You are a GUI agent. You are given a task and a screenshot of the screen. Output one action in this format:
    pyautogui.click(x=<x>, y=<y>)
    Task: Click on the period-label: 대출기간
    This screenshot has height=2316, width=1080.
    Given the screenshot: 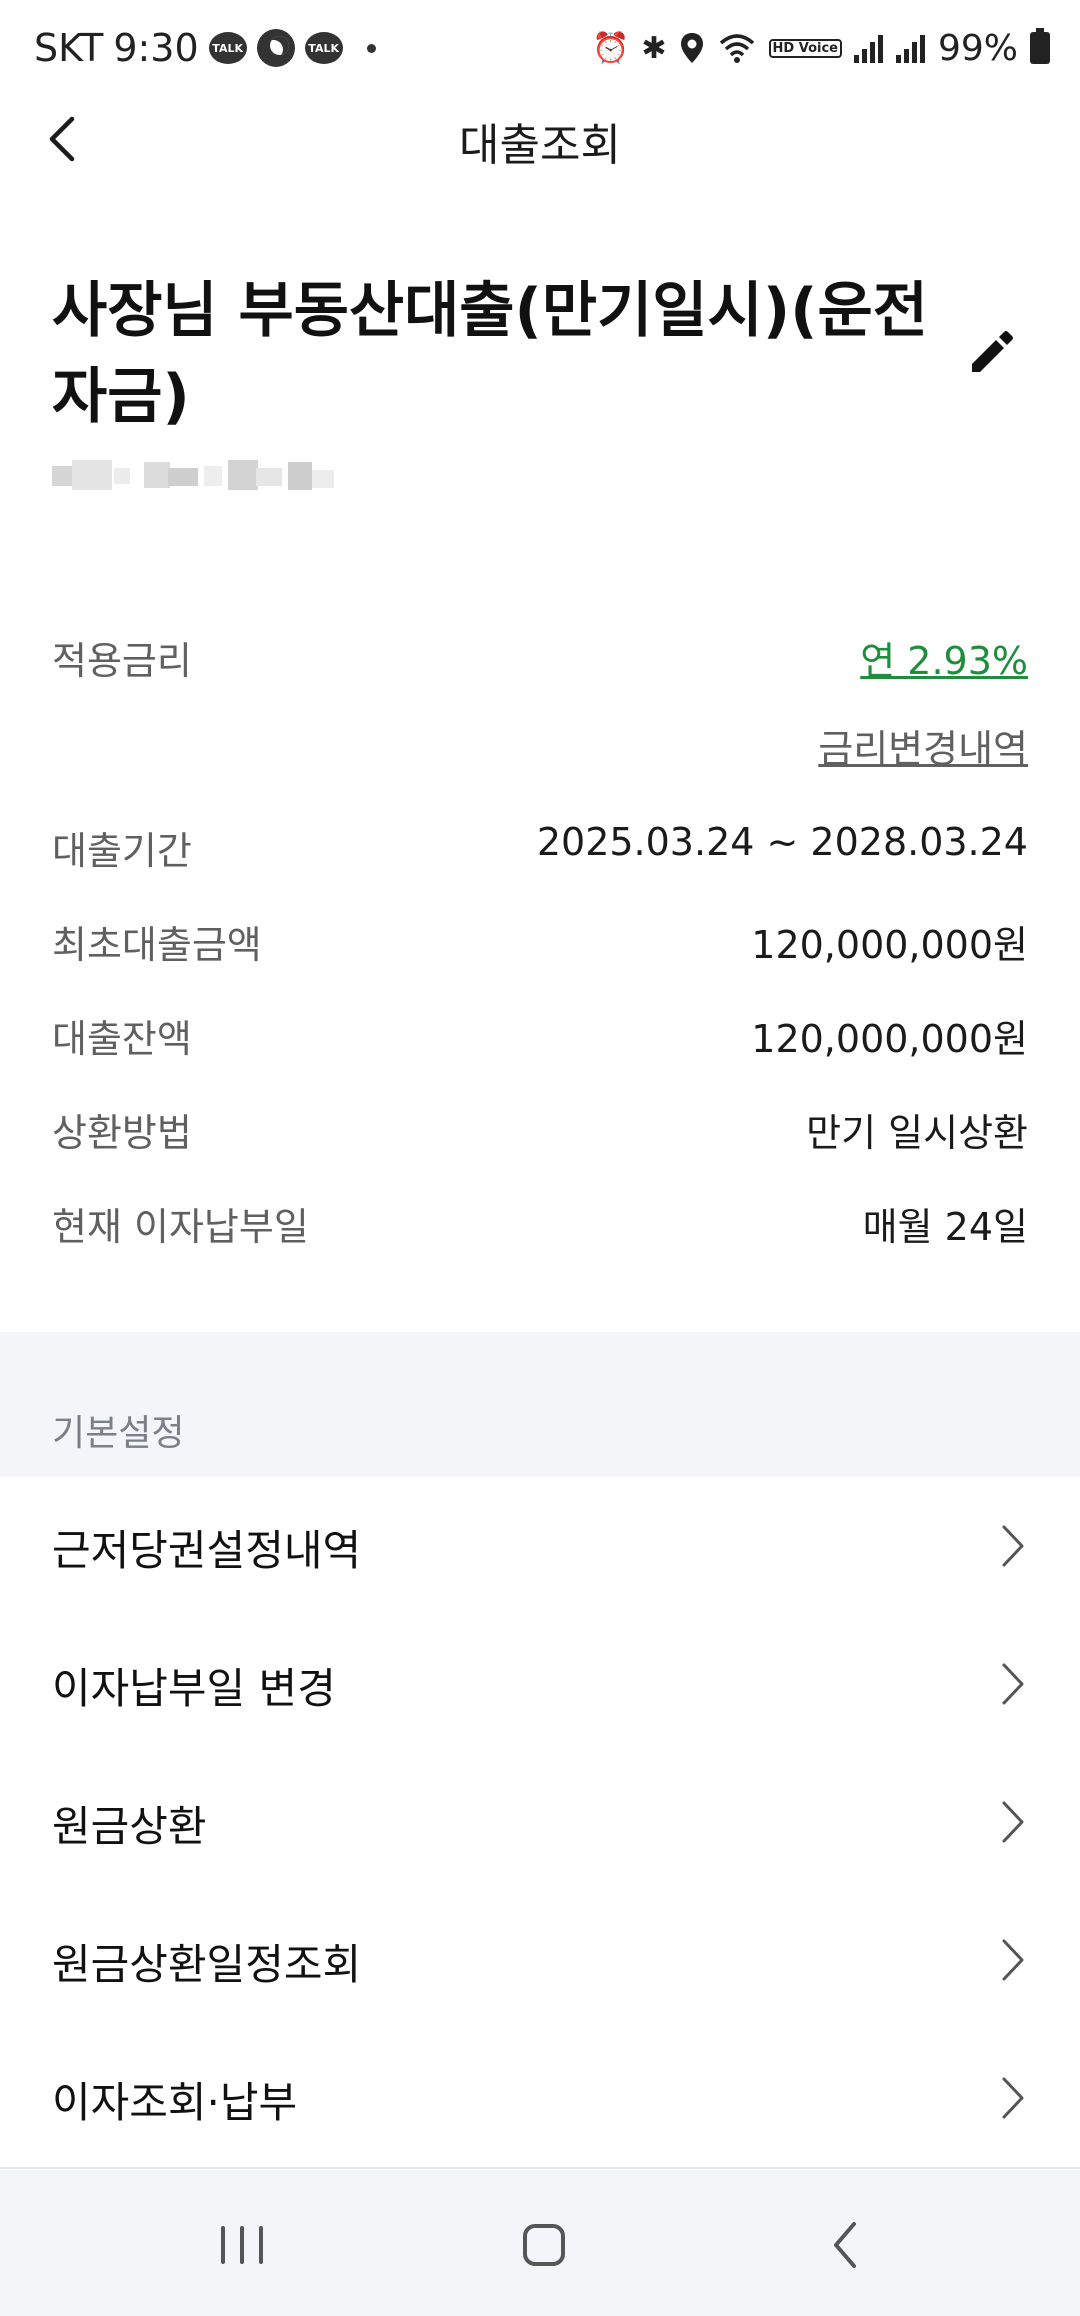 What is the action you would take?
    pyautogui.click(x=122, y=851)
    